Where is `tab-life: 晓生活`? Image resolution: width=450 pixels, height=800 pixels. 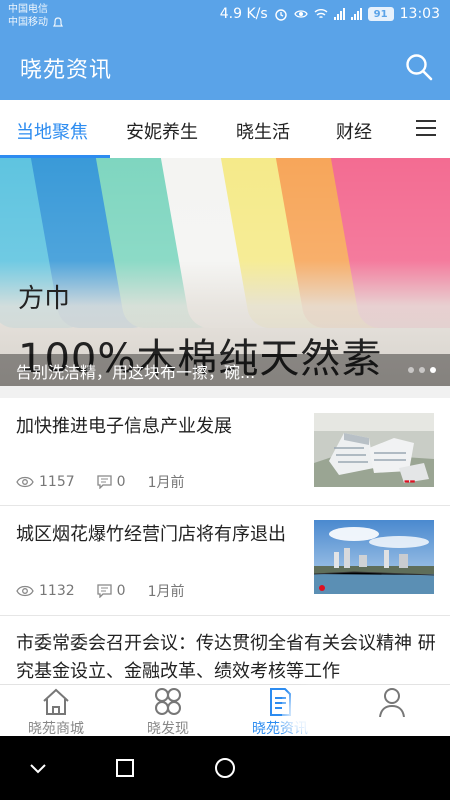 tab-life: 晓生活 is located at coordinates (263, 131).